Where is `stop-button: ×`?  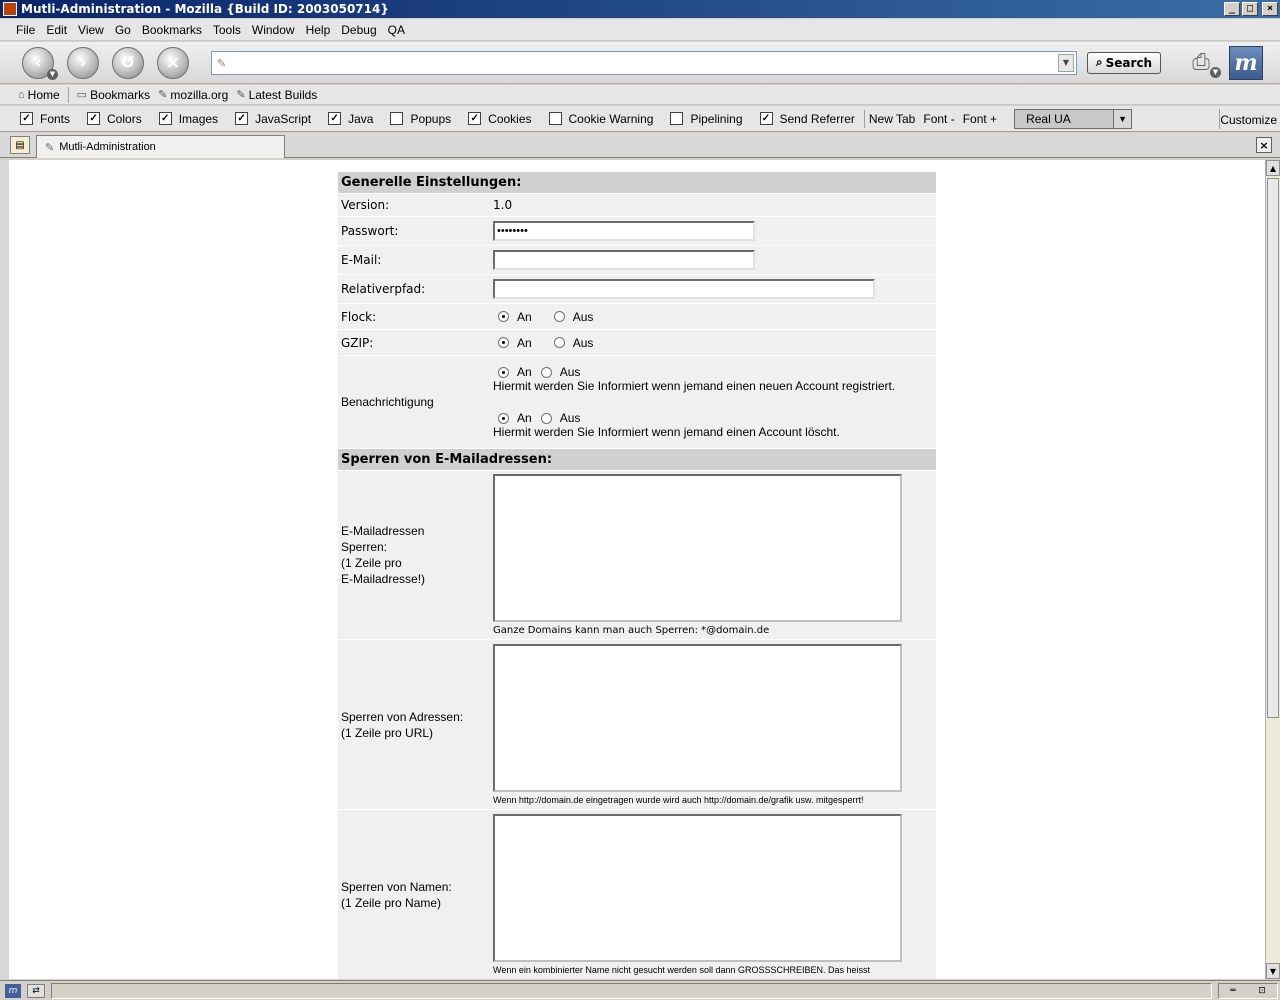
stop-button: × is located at coordinates (173, 62).